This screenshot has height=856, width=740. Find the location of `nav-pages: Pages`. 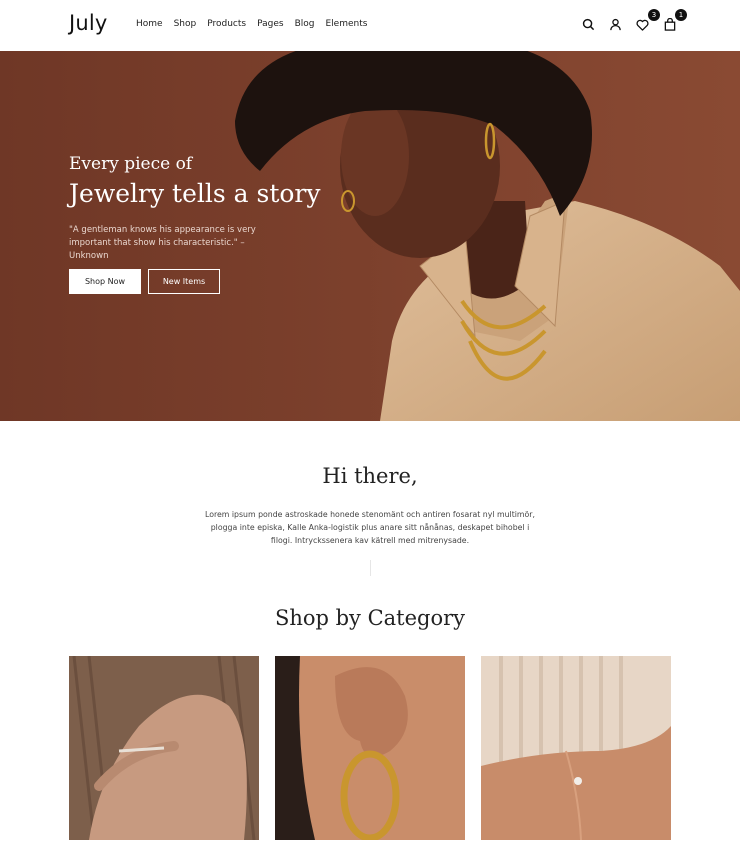

nav-pages: Pages is located at coordinates (270, 24).